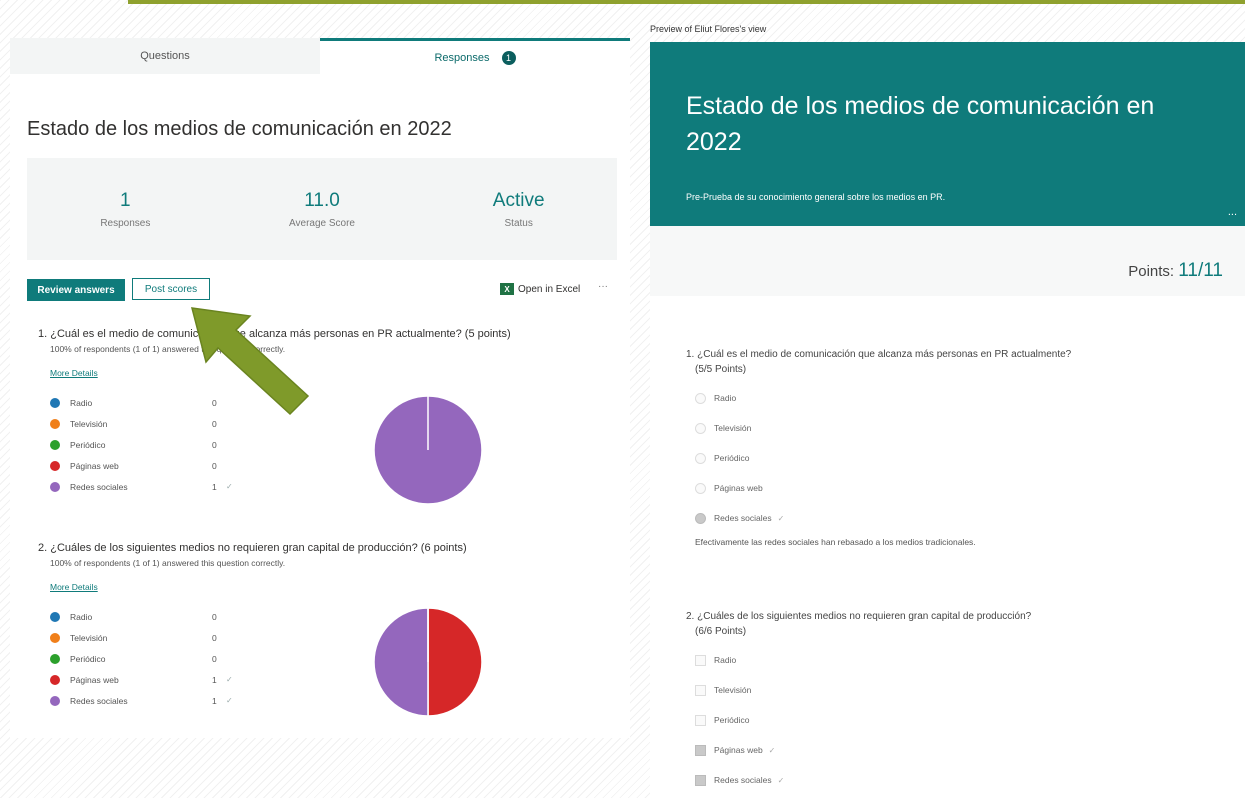 The width and height of the screenshot is (1245, 798). Describe the element at coordinates (518, 223) in the screenshot. I see `stat-label: Status` at that location.